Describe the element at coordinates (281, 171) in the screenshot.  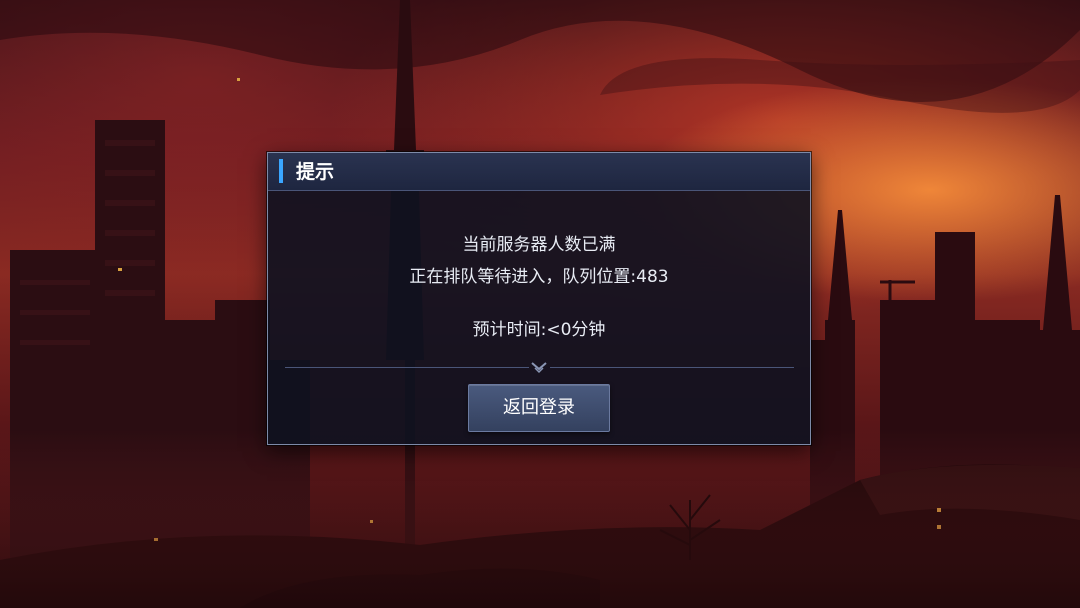
I see `header-accent-bar` at that location.